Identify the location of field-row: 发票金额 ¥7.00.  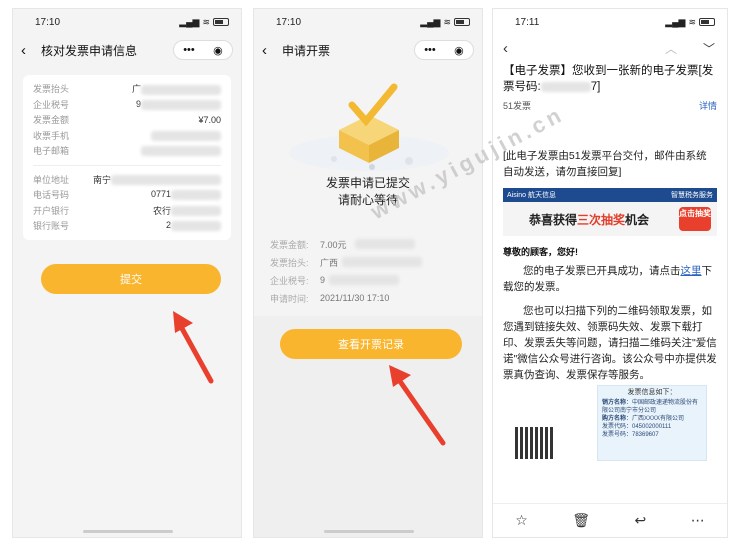
(127, 120).